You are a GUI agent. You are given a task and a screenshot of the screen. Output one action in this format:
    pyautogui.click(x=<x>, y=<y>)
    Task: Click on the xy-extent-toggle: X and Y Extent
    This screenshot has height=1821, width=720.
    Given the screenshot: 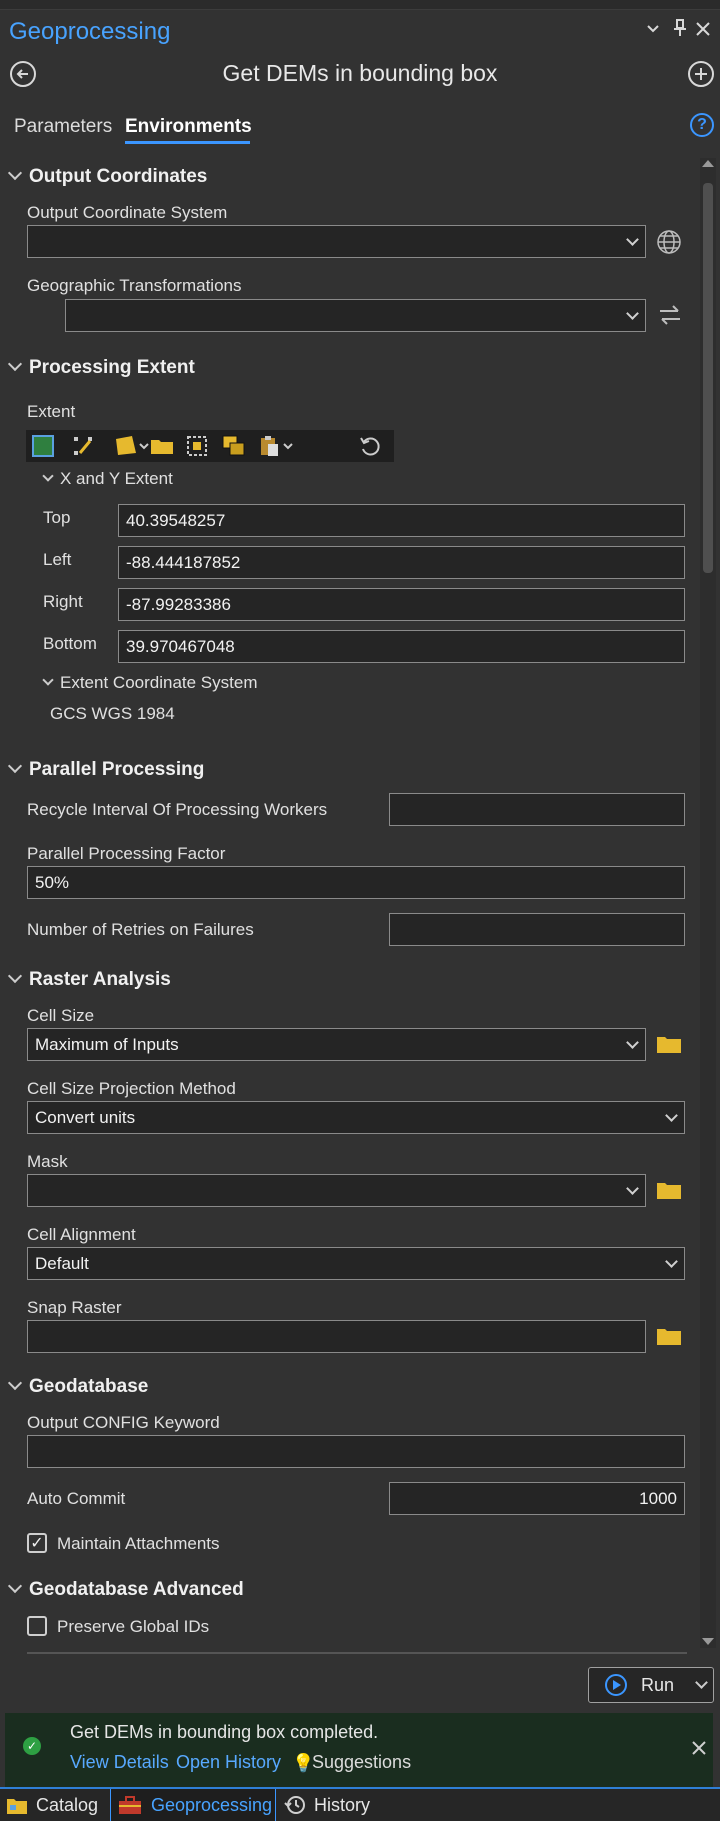 What is the action you would take?
    pyautogui.click(x=107, y=479)
    